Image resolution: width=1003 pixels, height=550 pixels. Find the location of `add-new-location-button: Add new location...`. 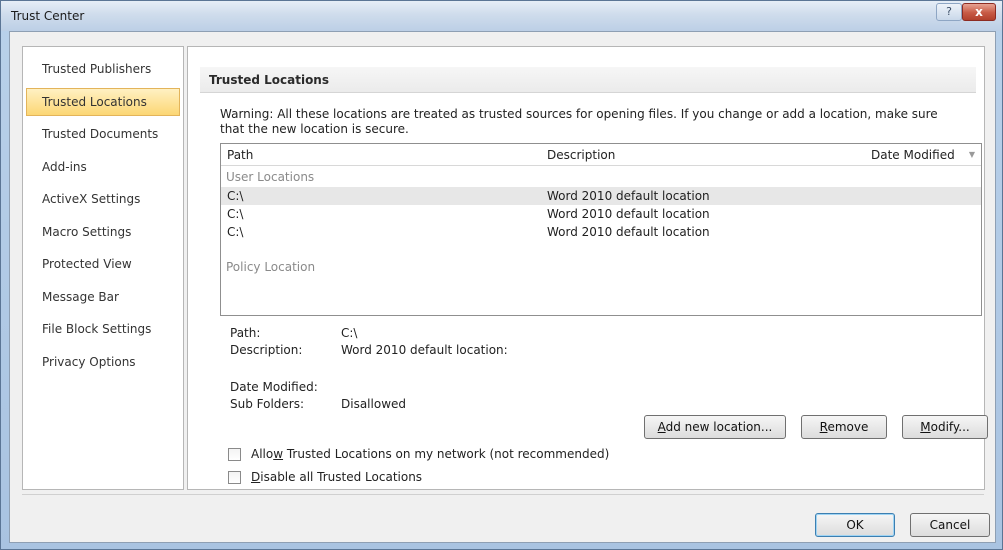

add-new-location-button: Add new location... is located at coordinates (715, 427).